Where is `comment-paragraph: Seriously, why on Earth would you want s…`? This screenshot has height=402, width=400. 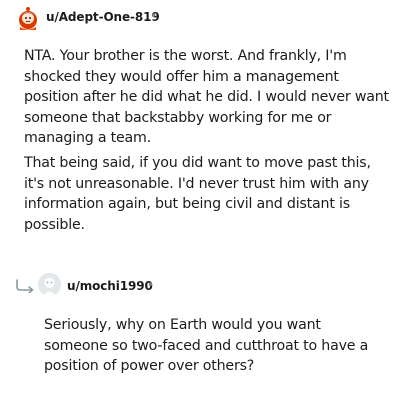 comment-paragraph: Seriously, why on Earth would you want s… is located at coordinates (206, 346).